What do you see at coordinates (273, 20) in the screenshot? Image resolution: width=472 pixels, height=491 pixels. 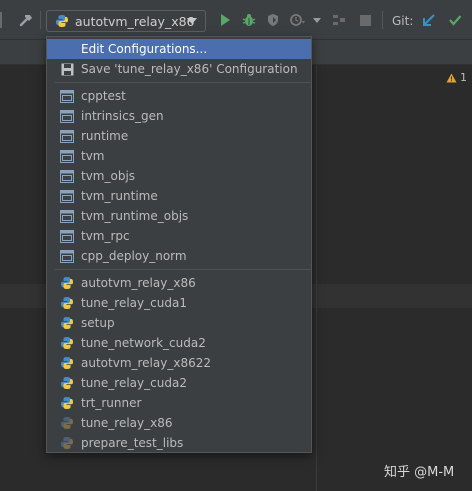 I see `run-with-coverage-icon` at bounding box center [273, 20].